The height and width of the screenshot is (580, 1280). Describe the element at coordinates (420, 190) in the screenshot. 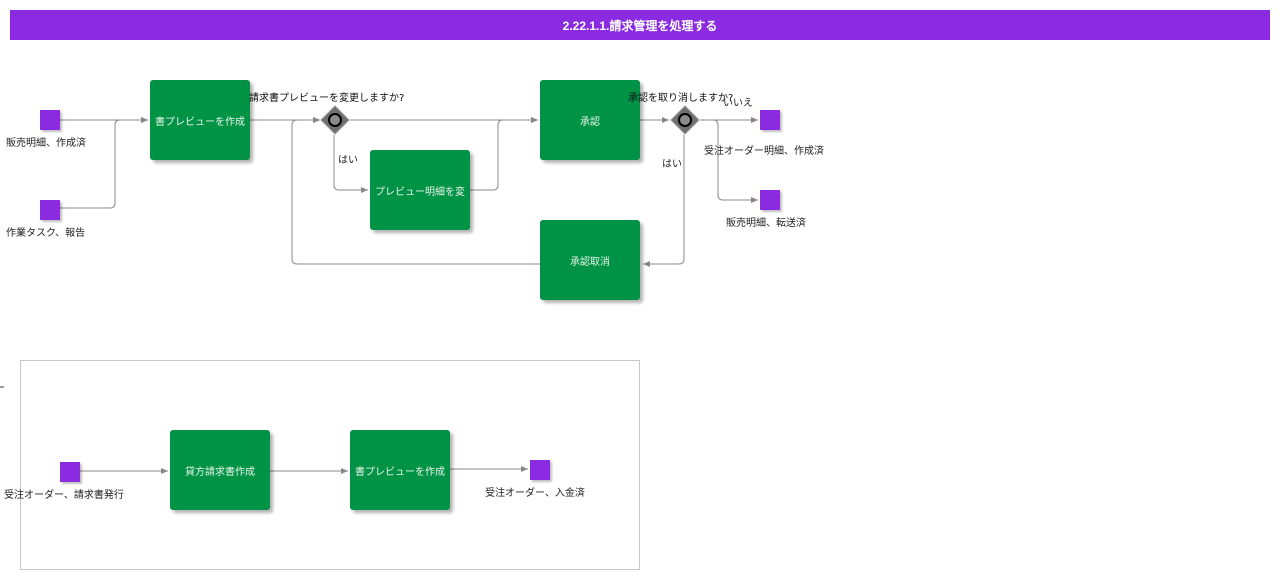

I see `task-change-preview-lines: プレビュー明細を変` at that location.